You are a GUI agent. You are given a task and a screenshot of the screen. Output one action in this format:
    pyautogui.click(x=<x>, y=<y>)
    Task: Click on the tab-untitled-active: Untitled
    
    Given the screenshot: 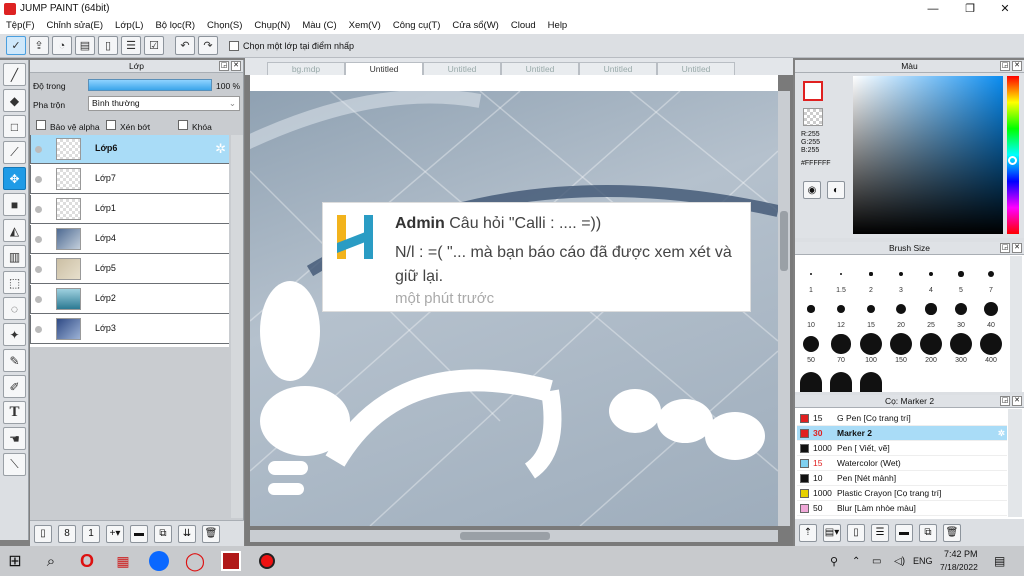 What is the action you would take?
    pyautogui.click(x=384, y=68)
    